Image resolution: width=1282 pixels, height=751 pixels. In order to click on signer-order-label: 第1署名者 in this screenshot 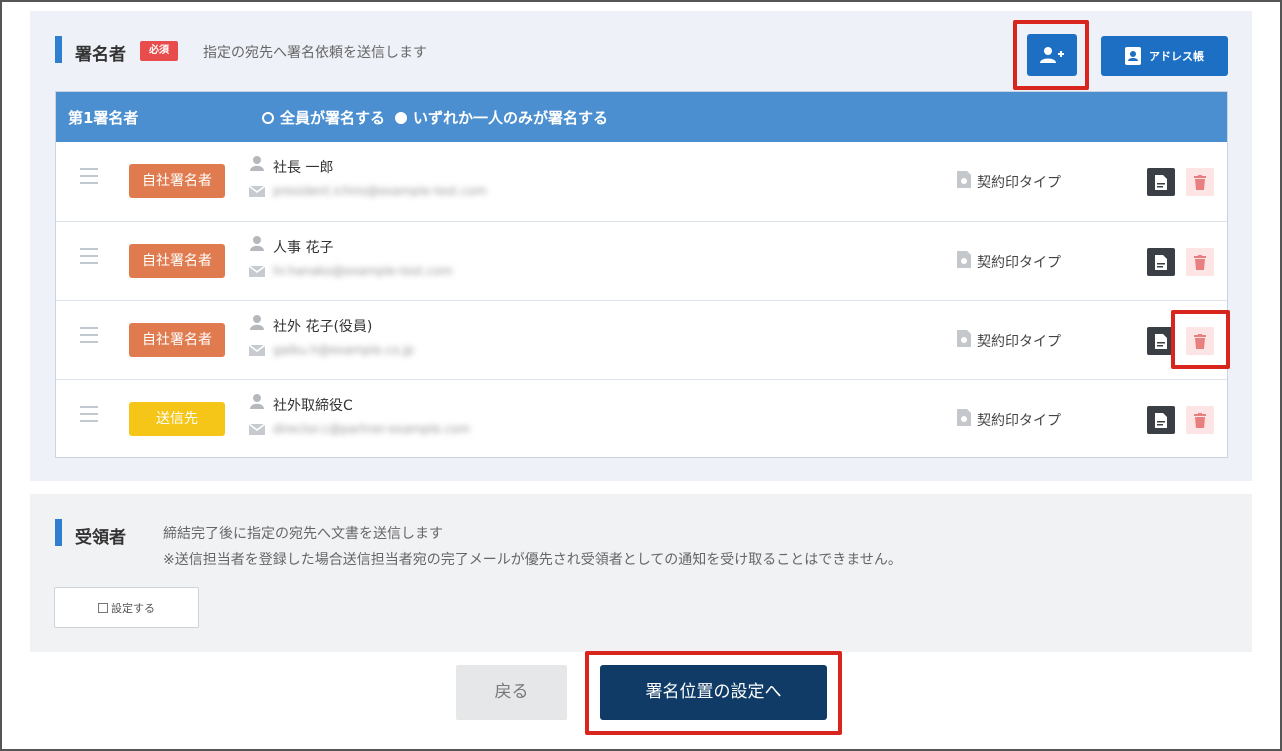, I will do `click(103, 118)`.